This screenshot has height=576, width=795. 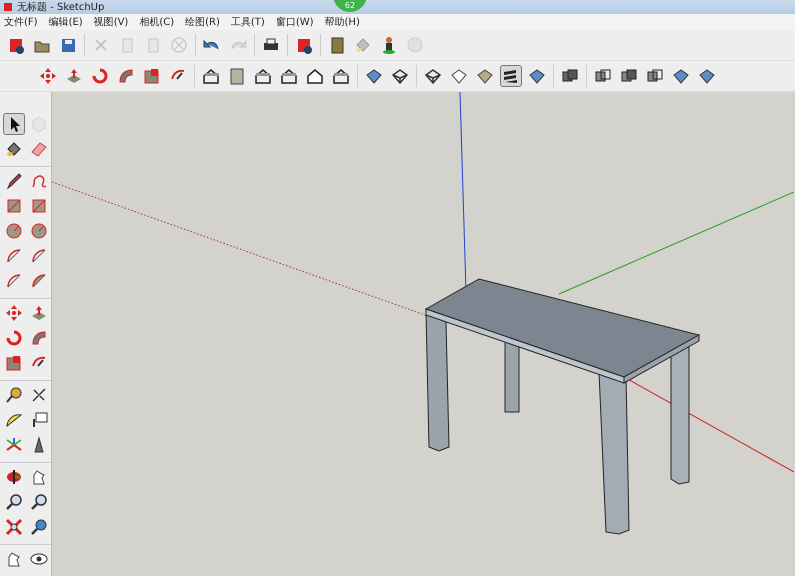 I want to click on hidden-line-cube-icon, so click(x=459, y=76).